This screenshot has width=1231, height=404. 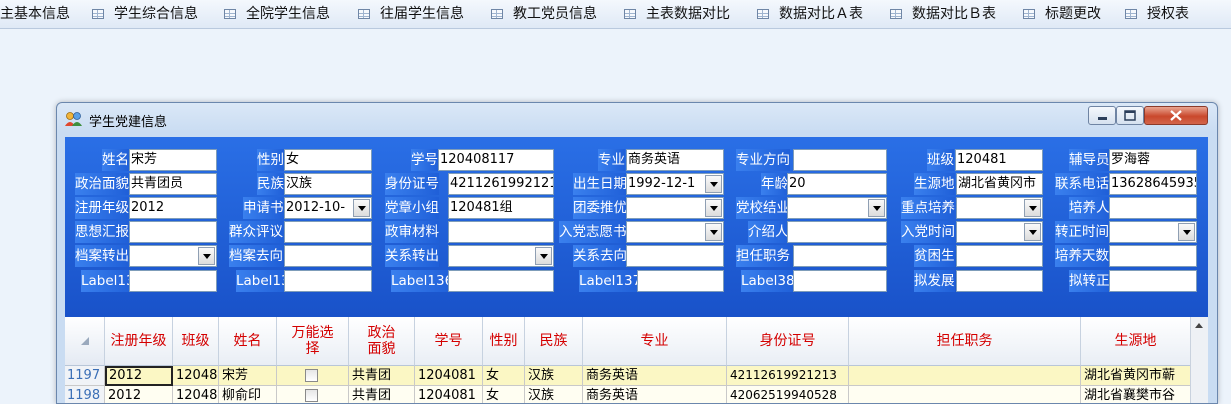 What do you see at coordinates (501, 232) in the screenshot?
I see `political-review-field` at bounding box center [501, 232].